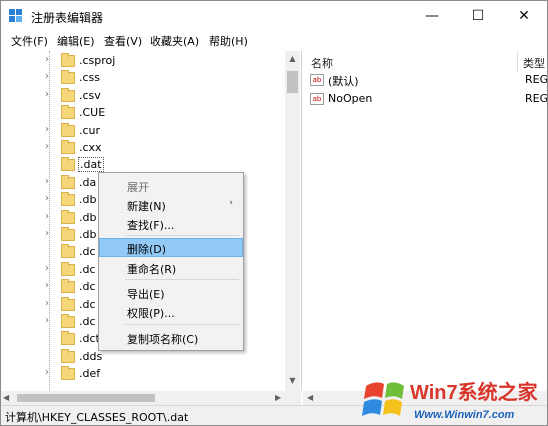 This screenshot has height=426, width=548. I want to click on menu-bar: 文件(F) 编辑(E) 查看(V) 收藏夹(A) 帮助(H), so click(274, 41).